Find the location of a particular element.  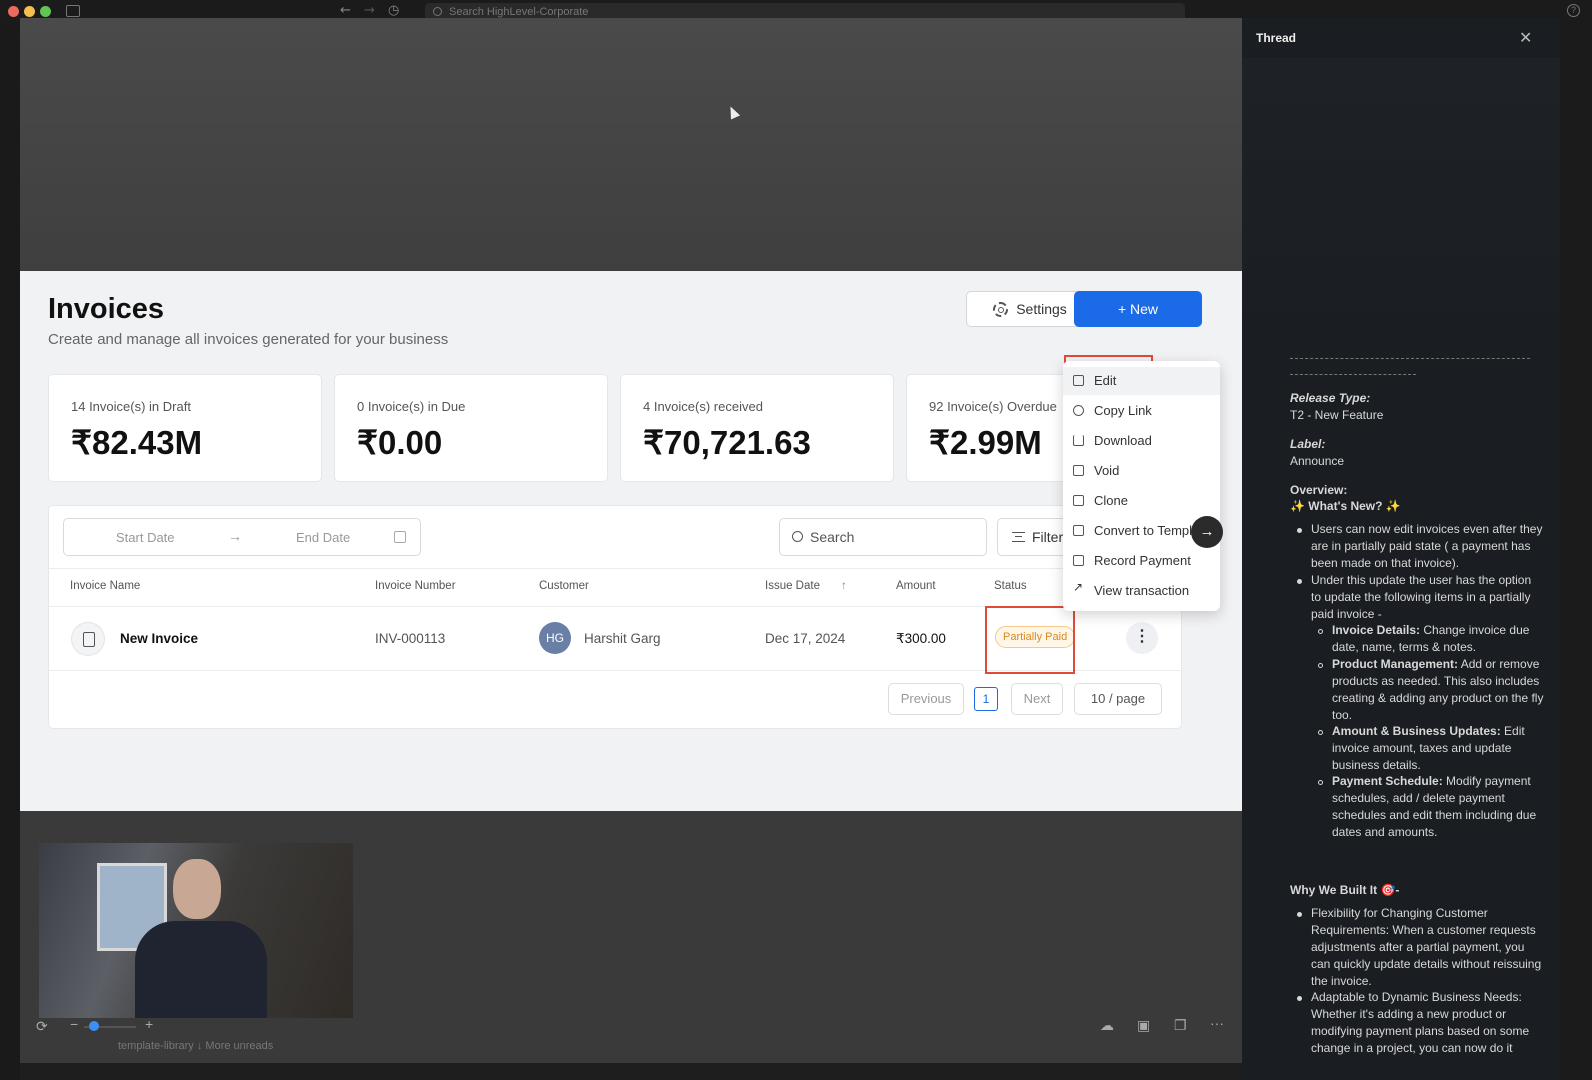

sort-arrow-icon: ↑ is located at coordinates (844, 586).